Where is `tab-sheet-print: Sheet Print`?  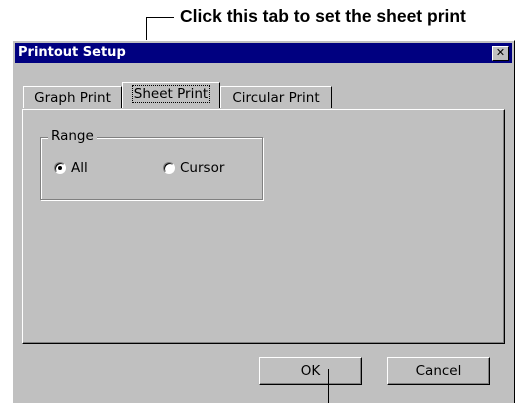 tab-sheet-print: Sheet Print is located at coordinates (171, 95).